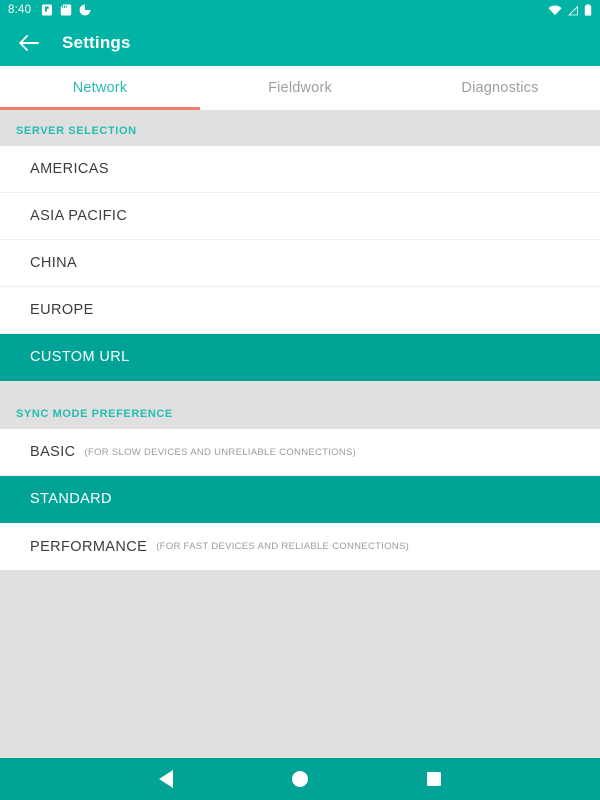  I want to click on list-item-label: PERFORMANCE, so click(89, 546).